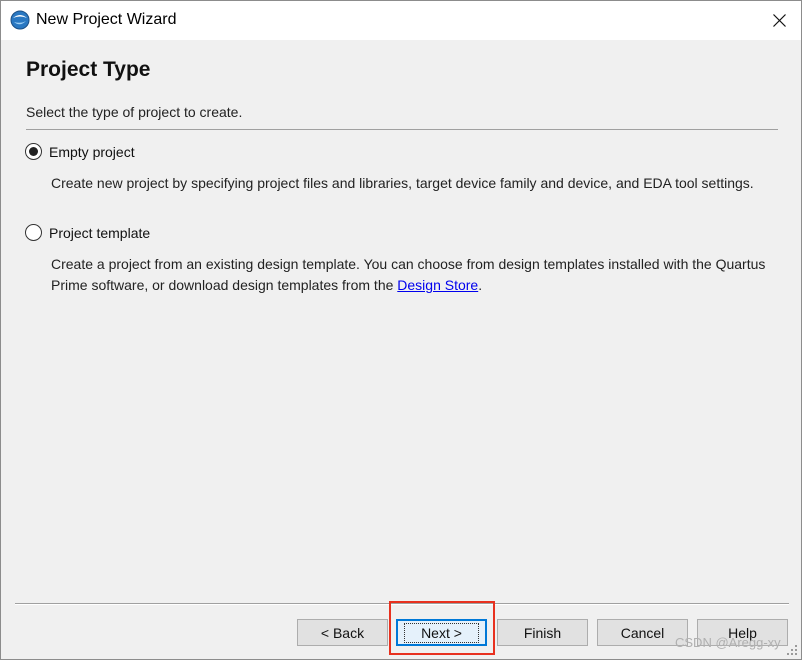  Describe the element at coordinates (134, 112) in the screenshot. I see `page-subtitle: Select the type of project to create.` at that location.